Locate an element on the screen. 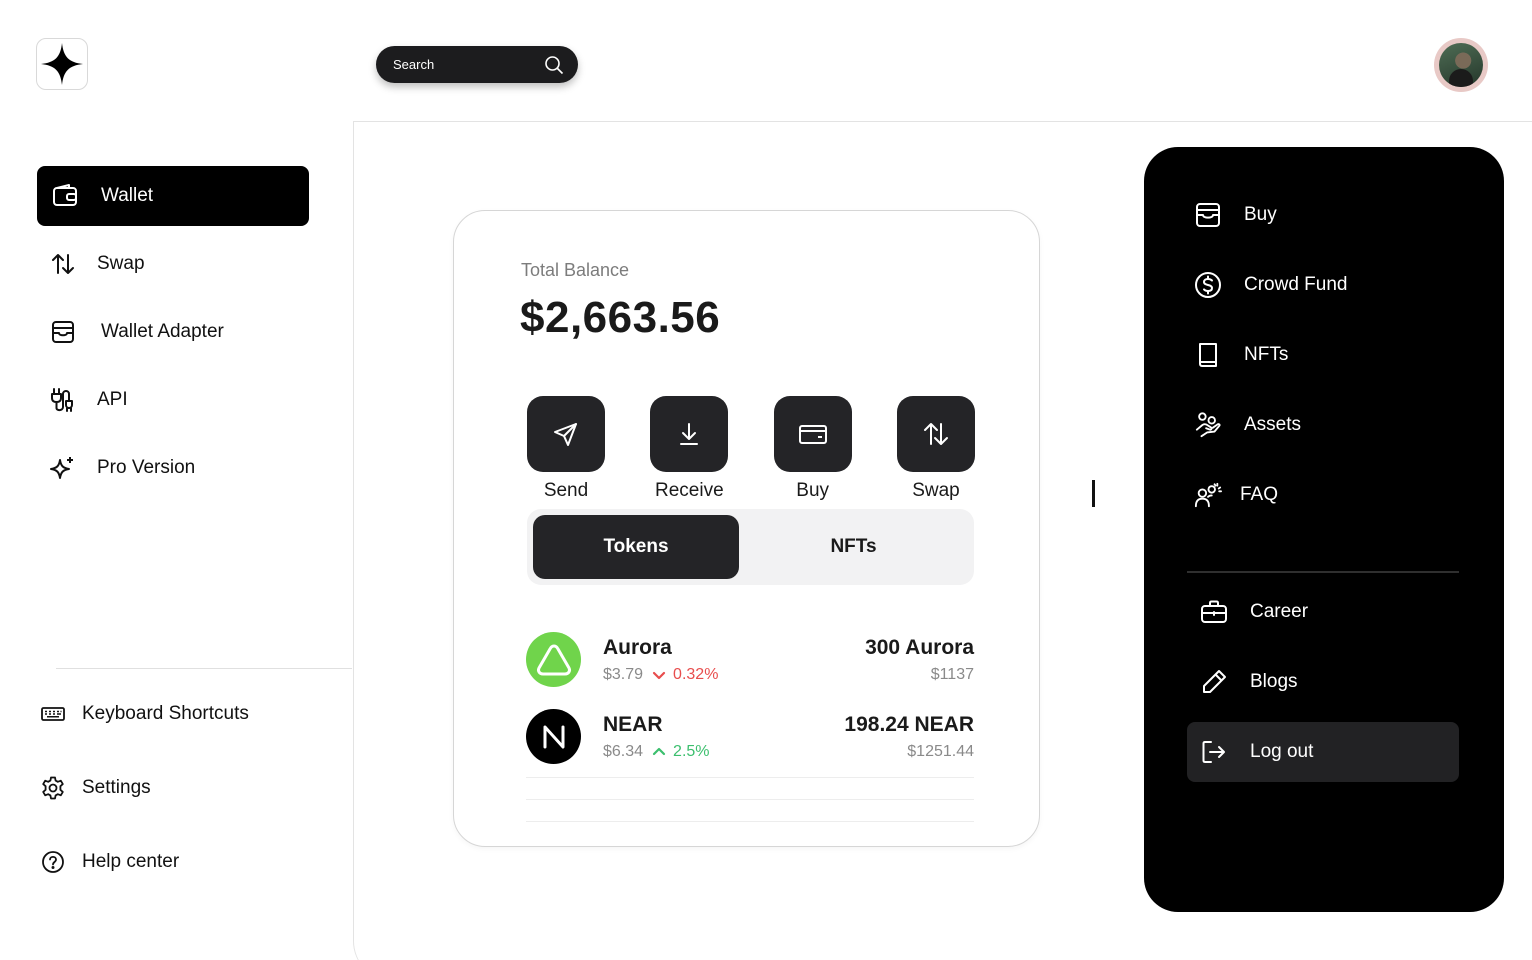  sidebar-item-label: Help center is located at coordinates (131, 861).